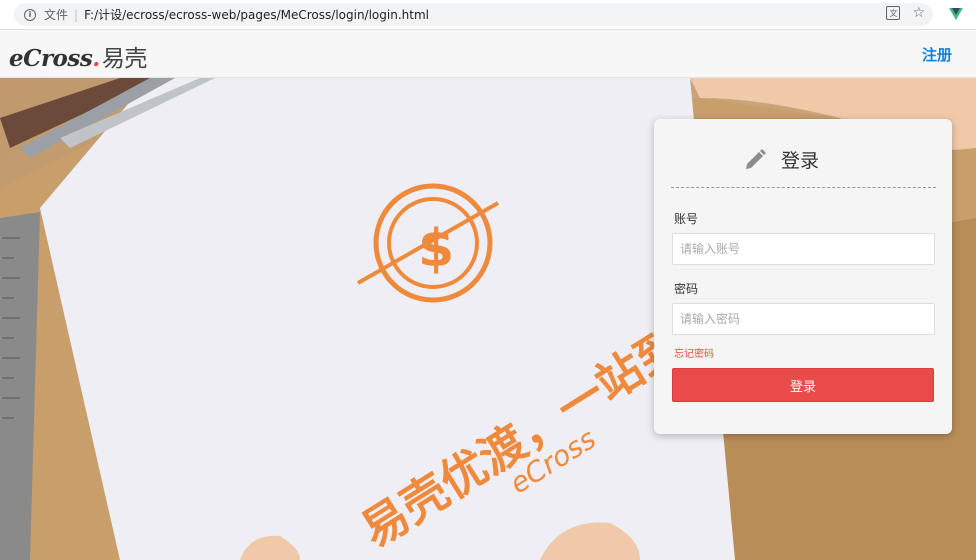 This screenshot has width=976, height=560. What do you see at coordinates (124, 59) in the screenshot?
I see `logo-chinese-text: 易壳` at bounding box center [124, 59].